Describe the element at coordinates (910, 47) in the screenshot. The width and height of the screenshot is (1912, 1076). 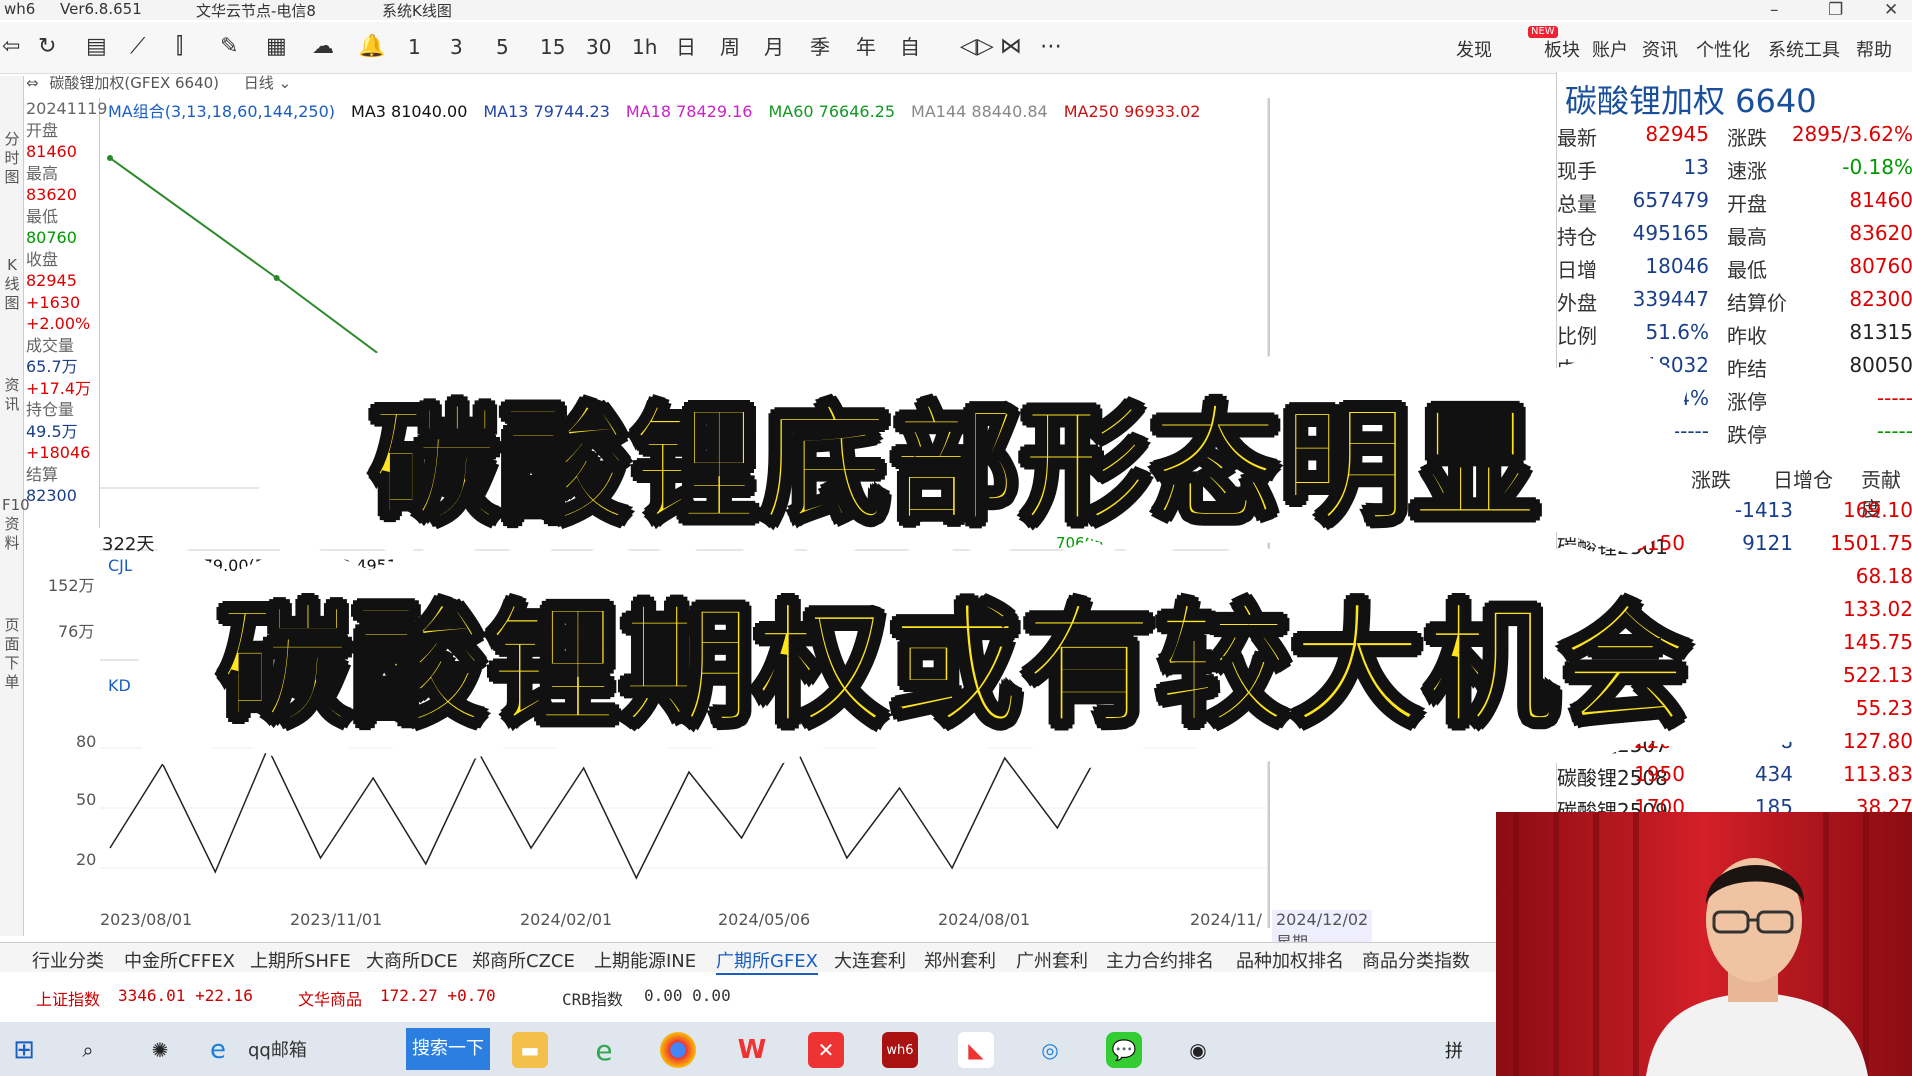
I see `period-11: 自` at that location.